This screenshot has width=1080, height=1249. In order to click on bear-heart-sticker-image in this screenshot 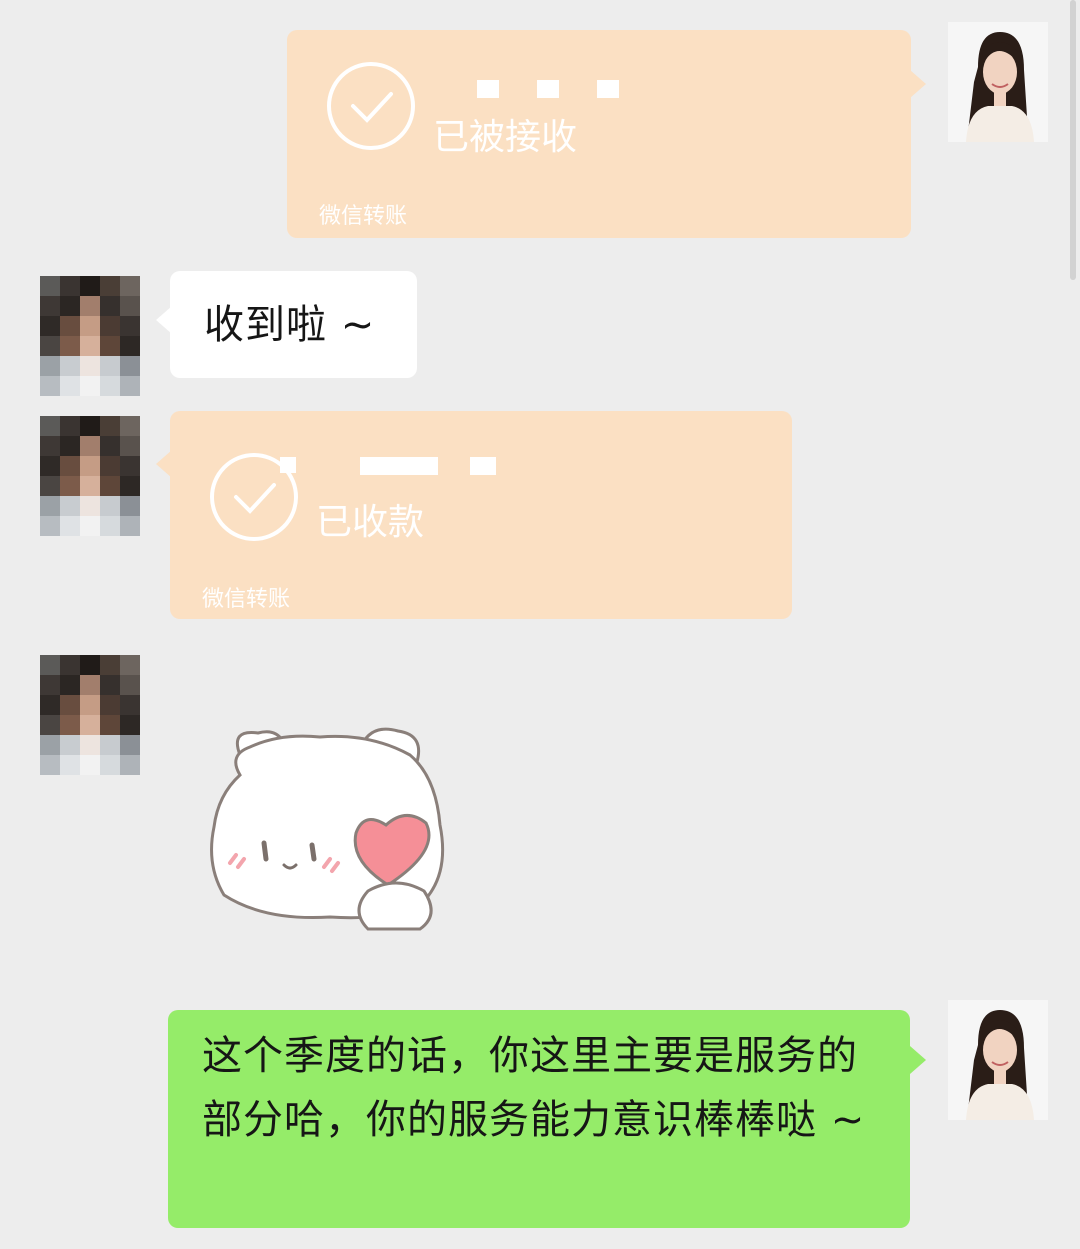, I will do `click(327, 829)`.